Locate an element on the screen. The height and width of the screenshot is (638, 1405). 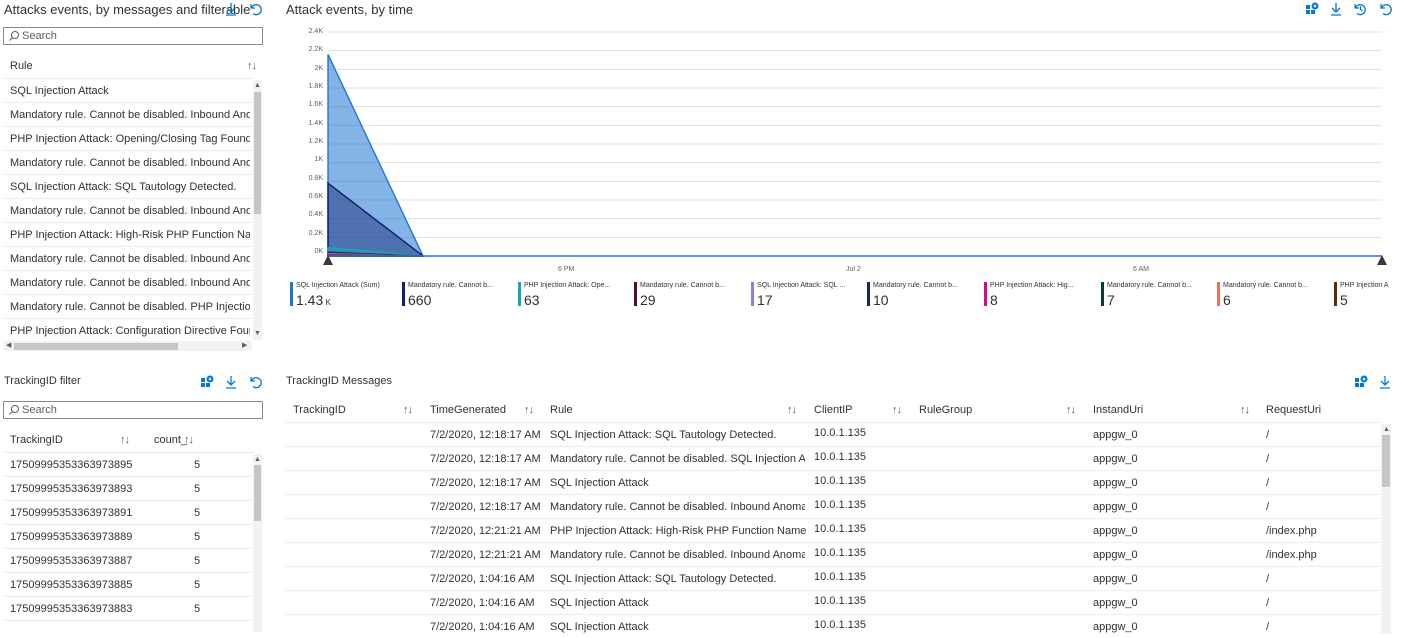
legend-value-unit: K is located at coordinates (327, 302).